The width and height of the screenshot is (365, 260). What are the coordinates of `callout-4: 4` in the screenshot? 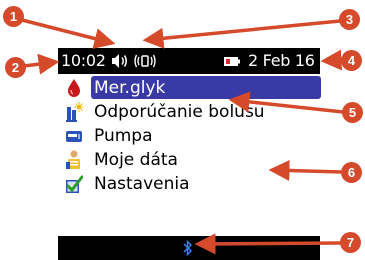 It's located at (351, 60).